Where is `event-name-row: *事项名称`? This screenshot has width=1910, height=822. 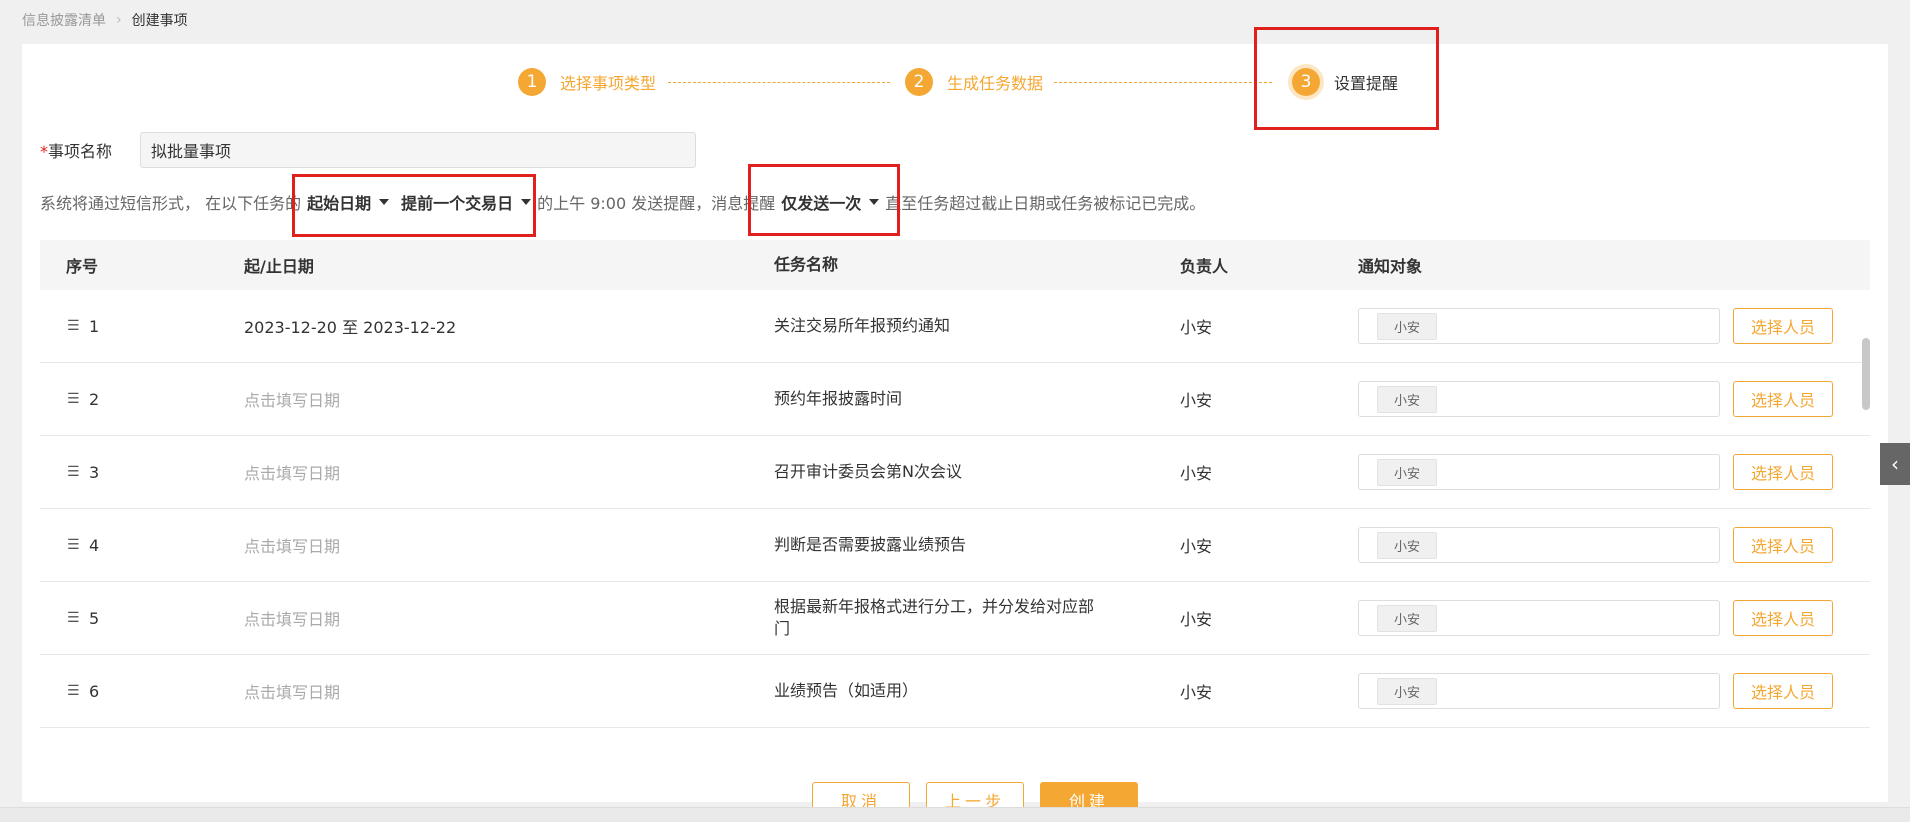
event-name-row: *事项名称 is located at coordinates (368, 150).